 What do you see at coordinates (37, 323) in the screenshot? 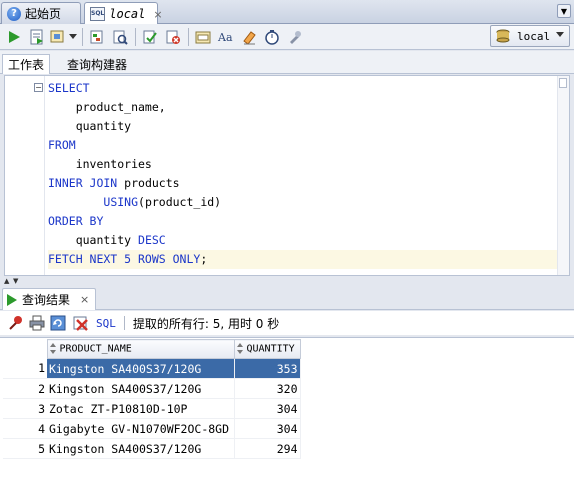
I see `print-button` at bounding box center [37, 323].